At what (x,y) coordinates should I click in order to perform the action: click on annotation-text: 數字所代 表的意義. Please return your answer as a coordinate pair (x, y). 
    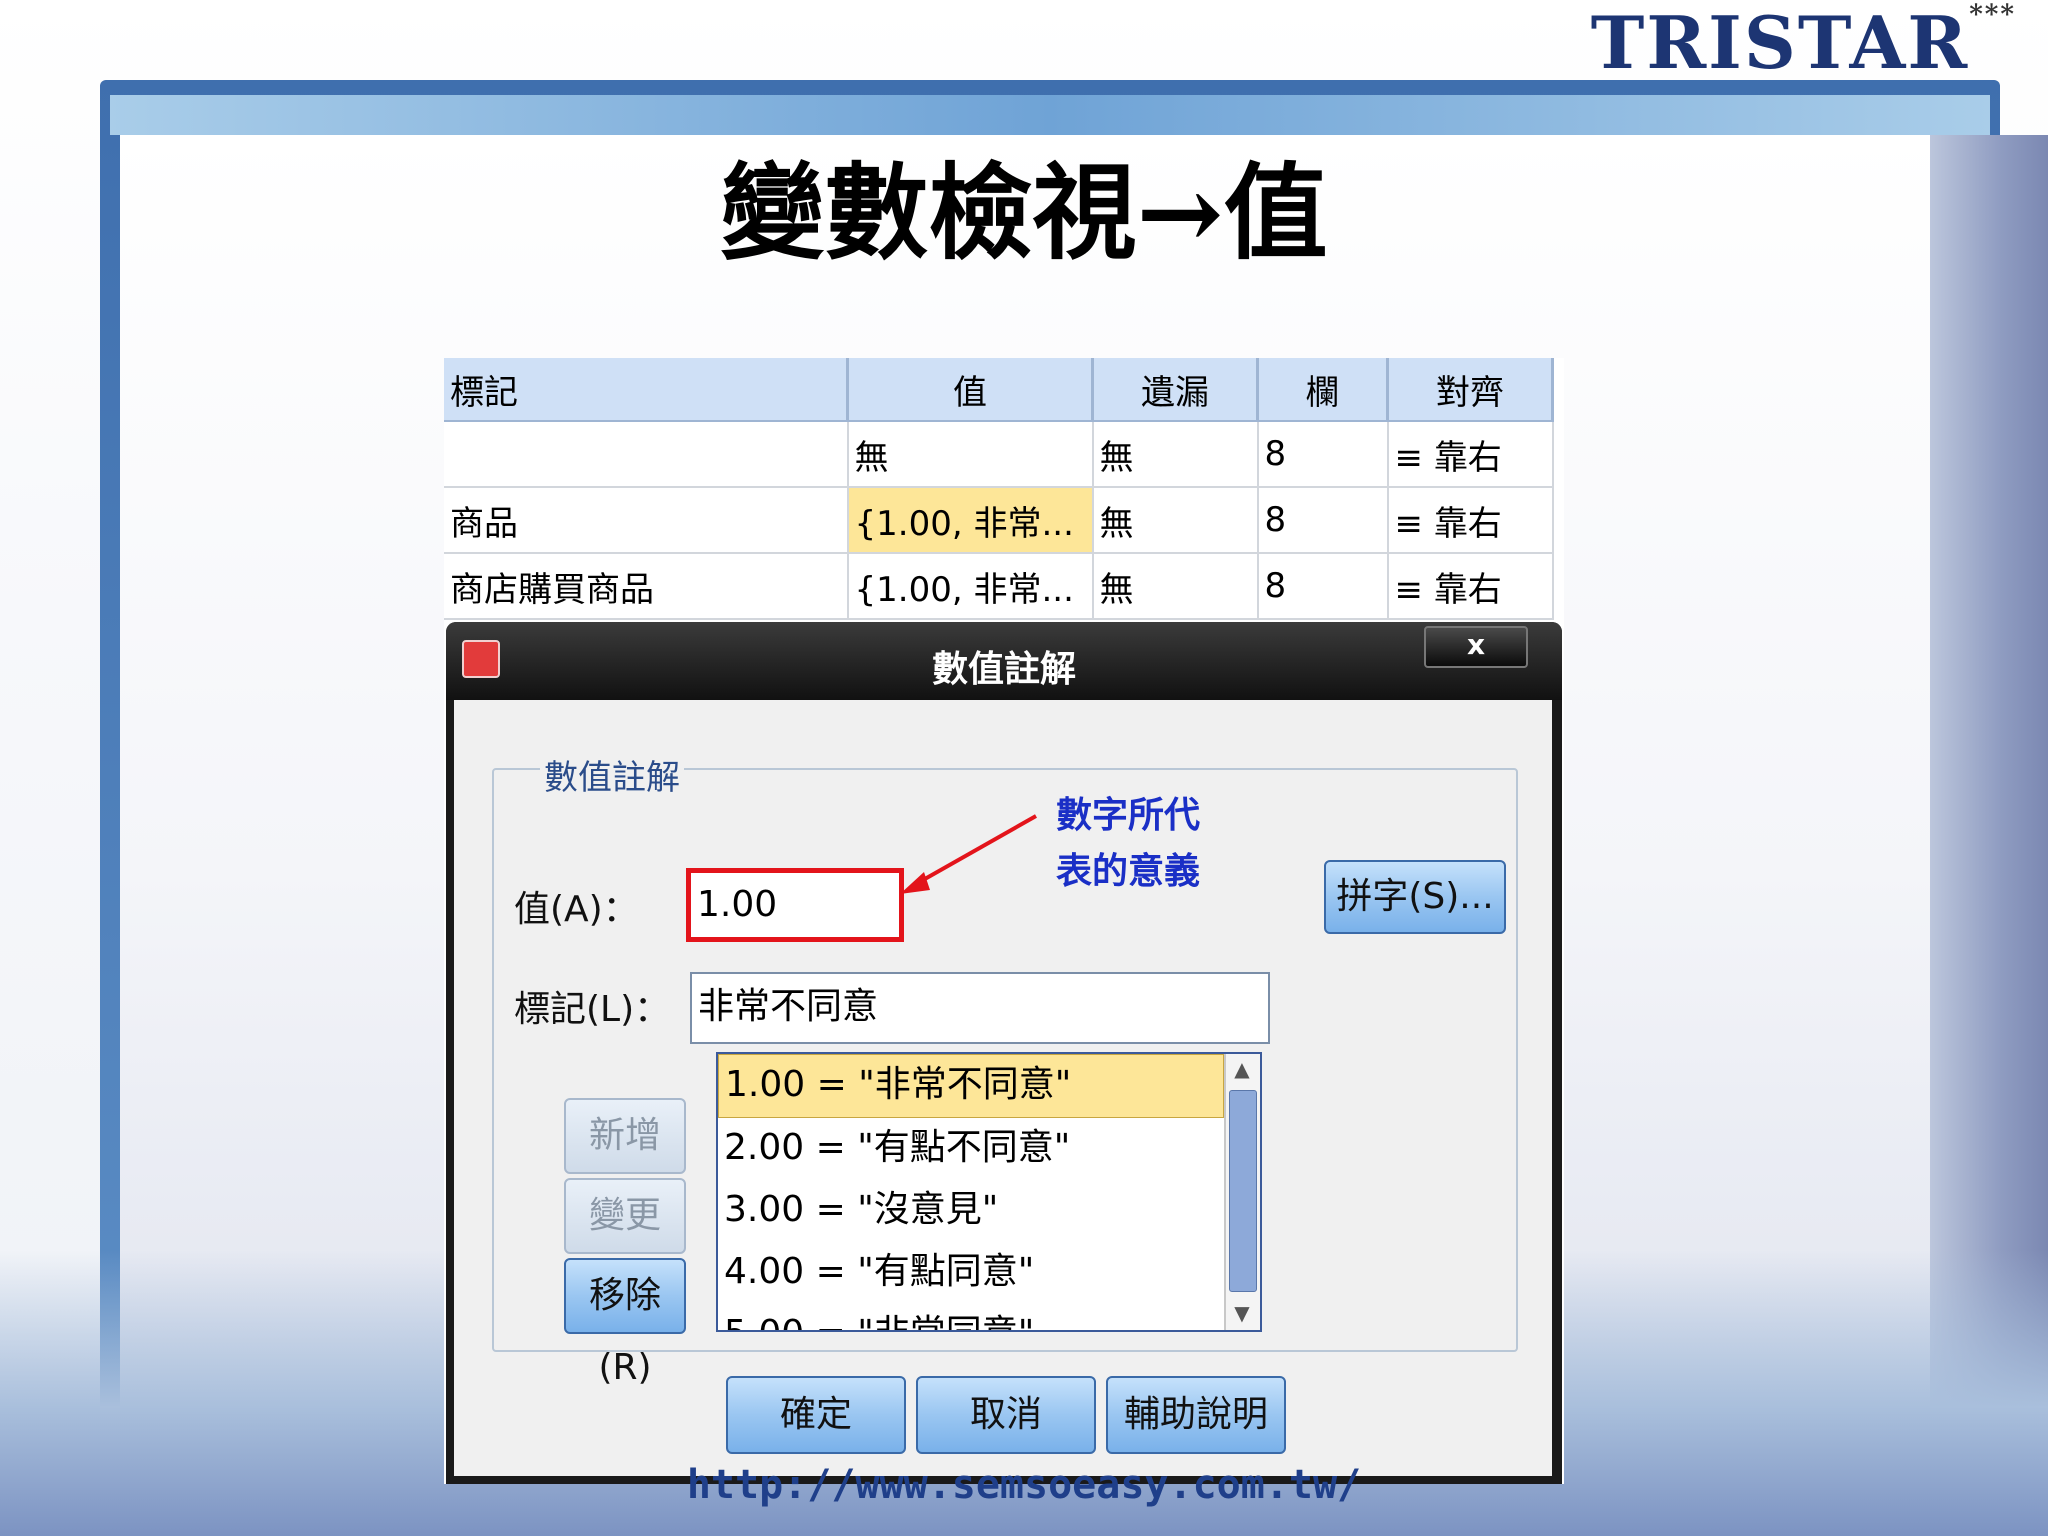
    Looking at the image, I should click on (1128, 844).